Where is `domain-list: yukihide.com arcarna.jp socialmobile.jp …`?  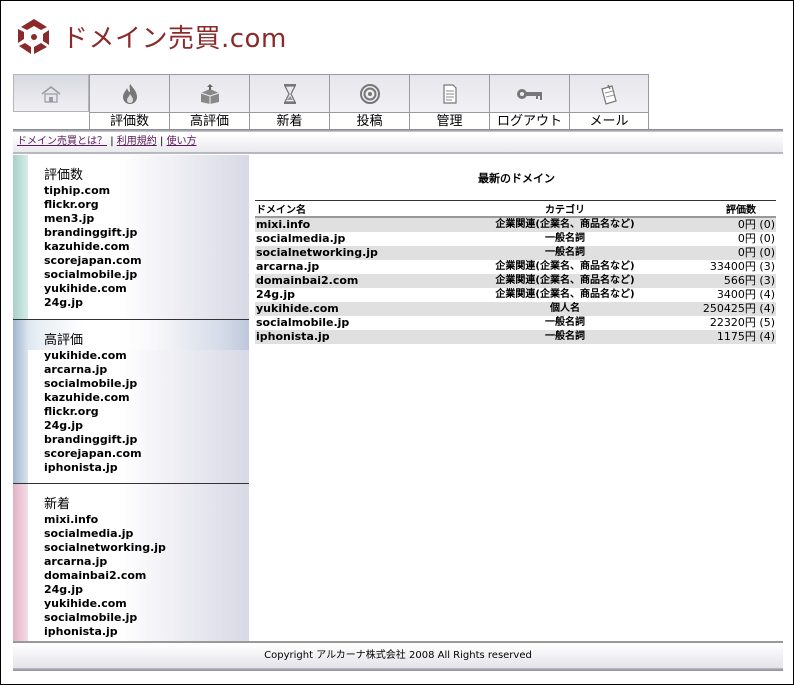 domain-list: yukihide.com arcarna.jp socialmobile.jp … is located at coordinates (93, 412).